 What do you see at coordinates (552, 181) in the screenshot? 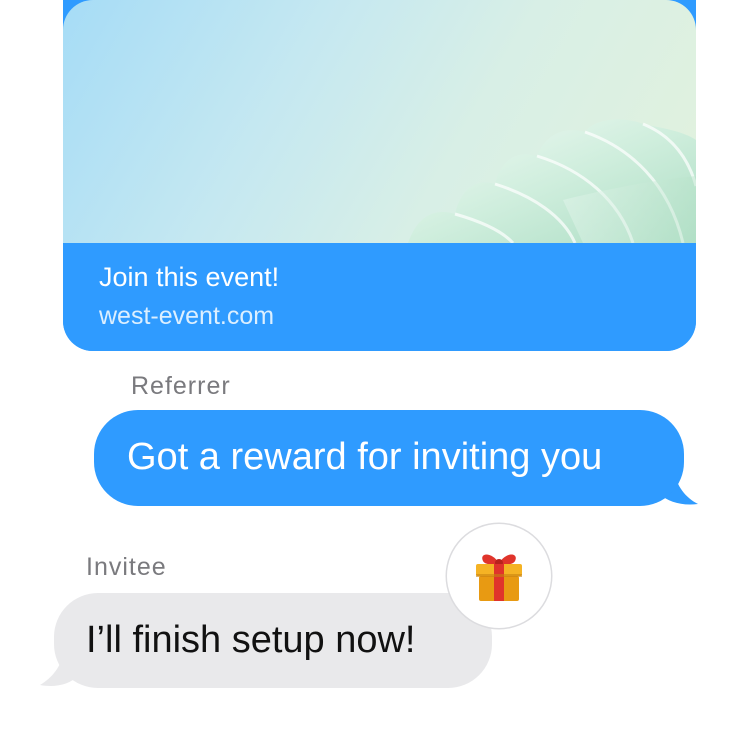
I see `wave-artwork` at bounding box center [552, 181].